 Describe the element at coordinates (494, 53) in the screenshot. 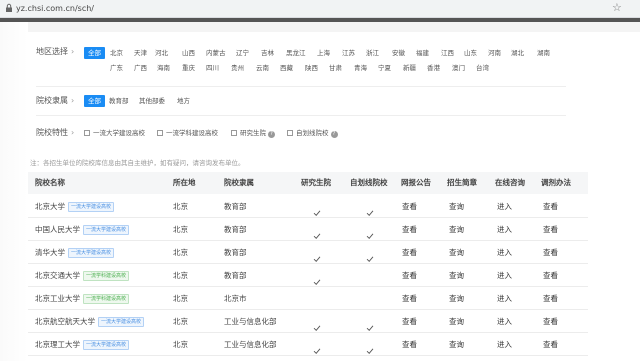

I see `region-option: 河南` at that location.